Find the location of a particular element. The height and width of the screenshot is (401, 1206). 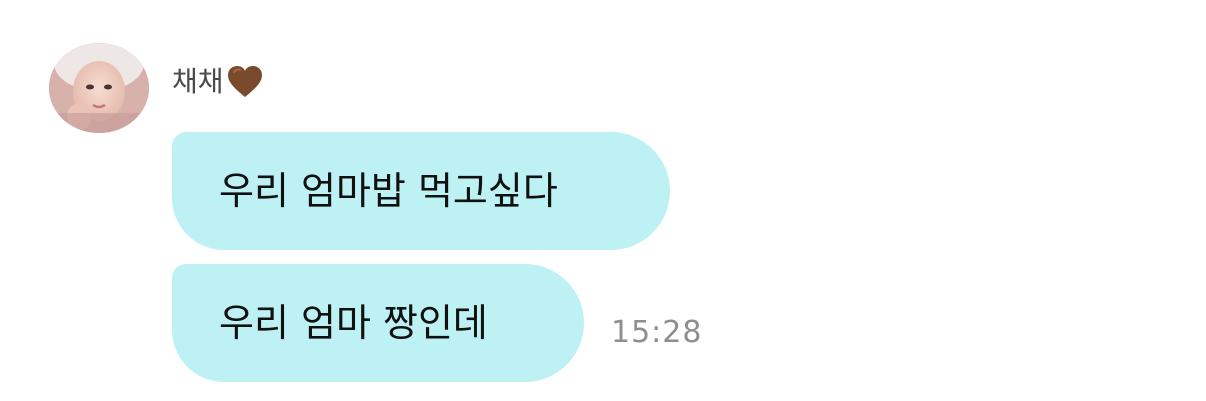

avatar-photo-icon is located at coordinates (99, 88).